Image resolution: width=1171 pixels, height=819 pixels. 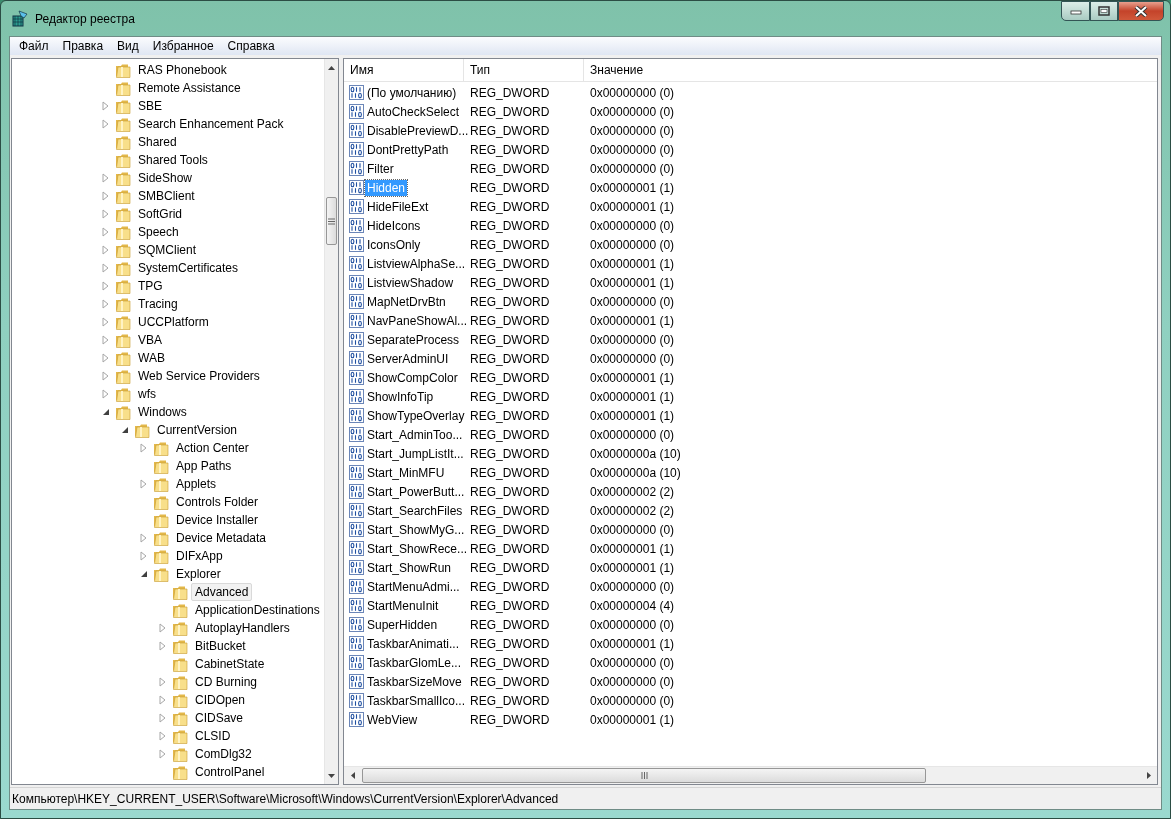 I want to click on value-name: StartMenuInit, so click(x=403, y=605).